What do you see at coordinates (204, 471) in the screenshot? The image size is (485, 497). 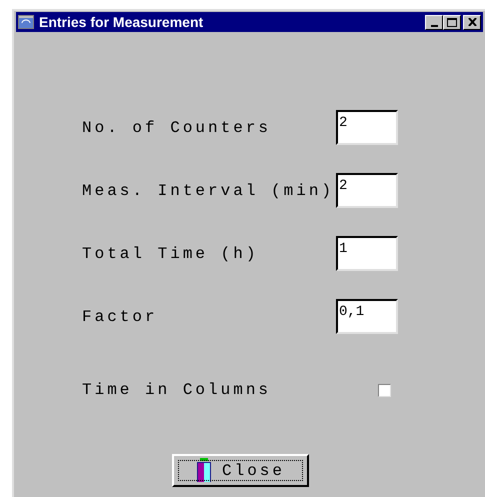 I see `door-icon` at bounding box center [204, 471].